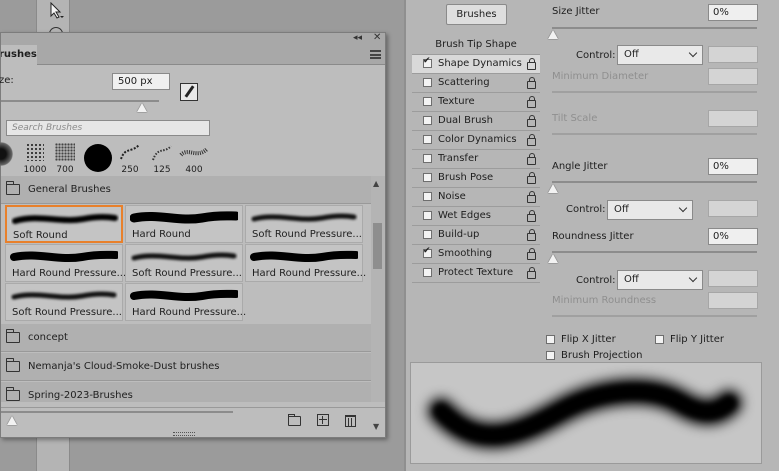  I want to click on flip-y-checkbox, so click(659, 339).